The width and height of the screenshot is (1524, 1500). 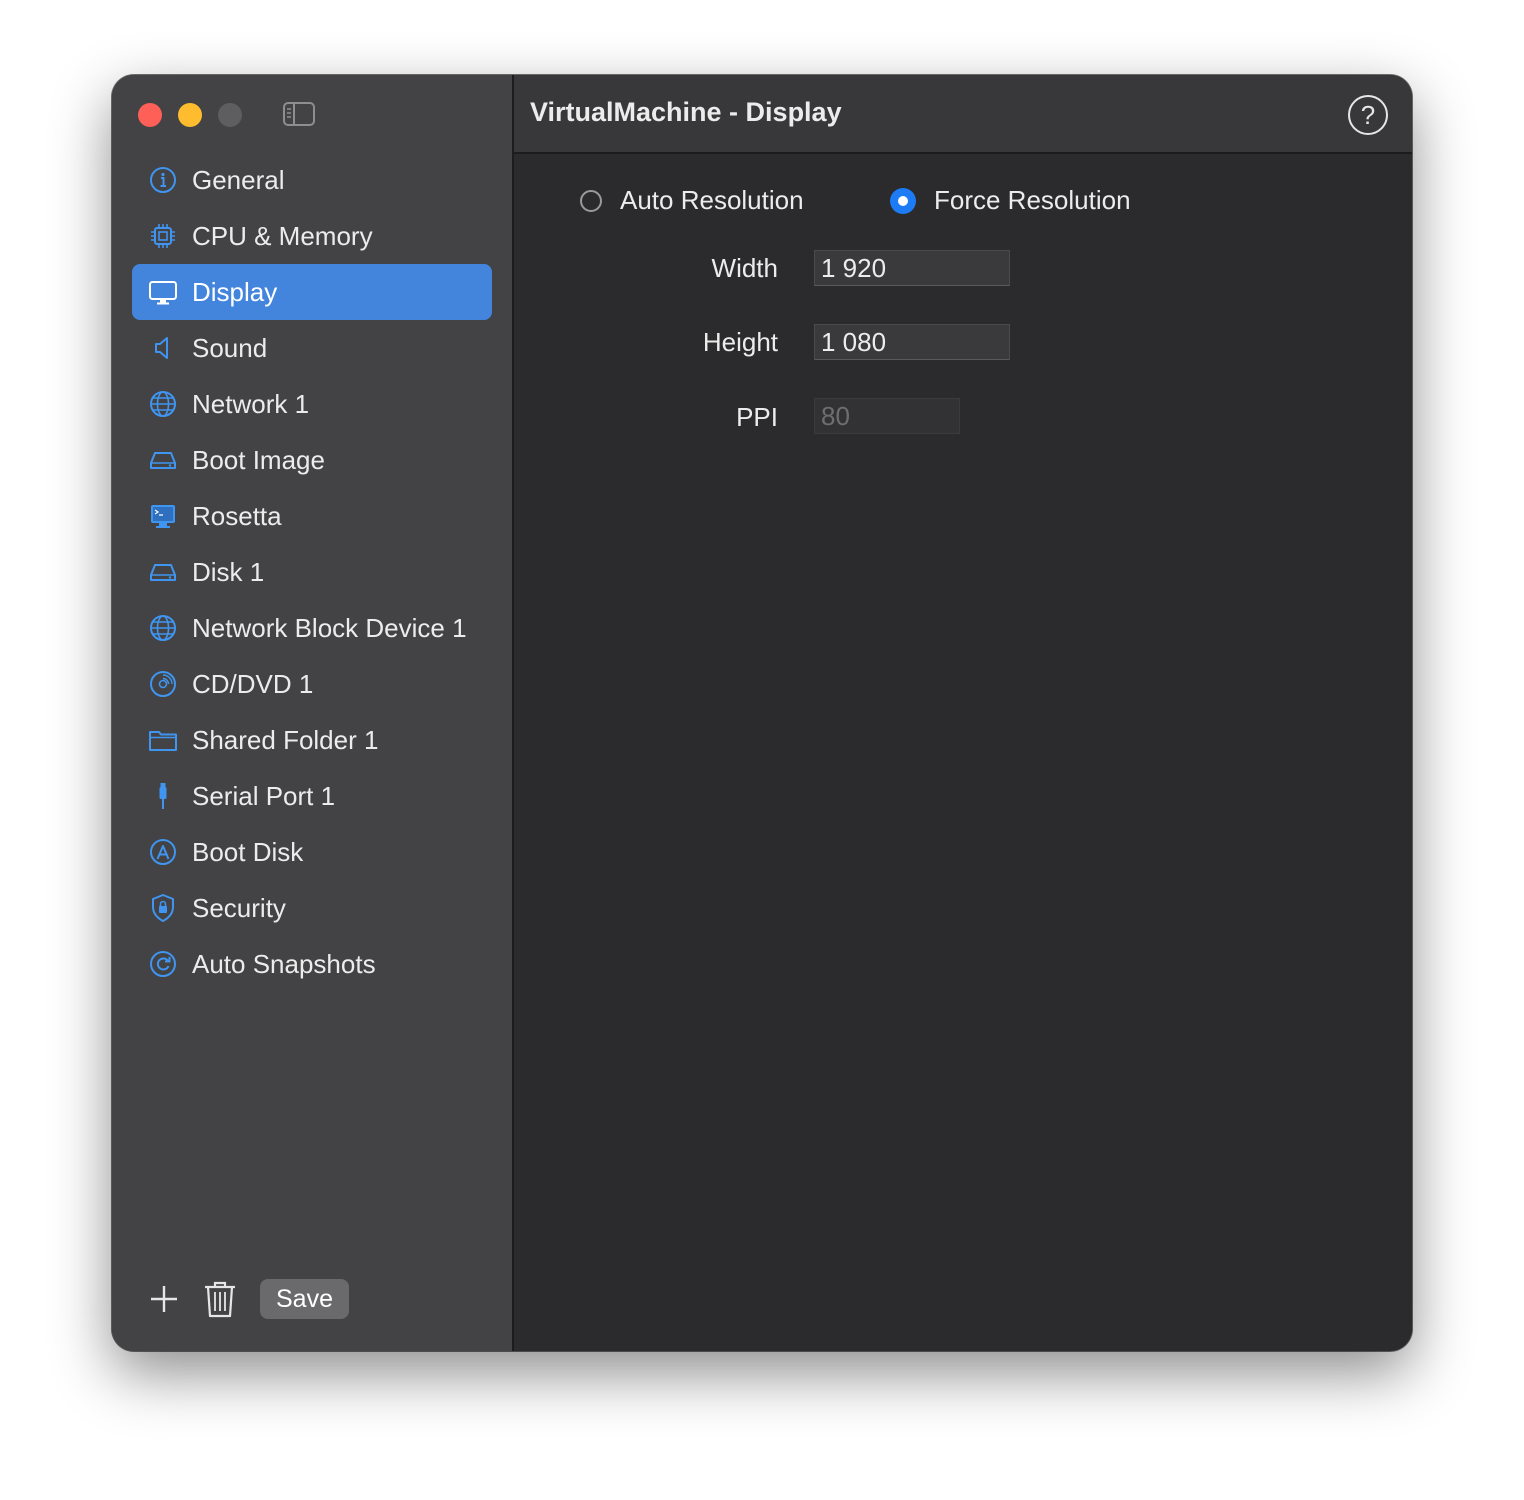 What do you see at coordinates (237, 515) in the screenshot?
I see `sidebar-item-label: Rosetta` at bounding box center [237, 515].